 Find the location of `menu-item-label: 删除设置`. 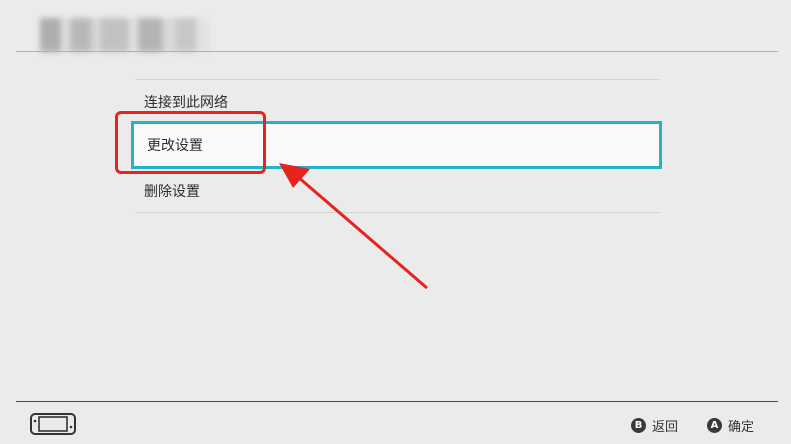

menu-item-label: 删除设置 is located at coordinates (172, 192).